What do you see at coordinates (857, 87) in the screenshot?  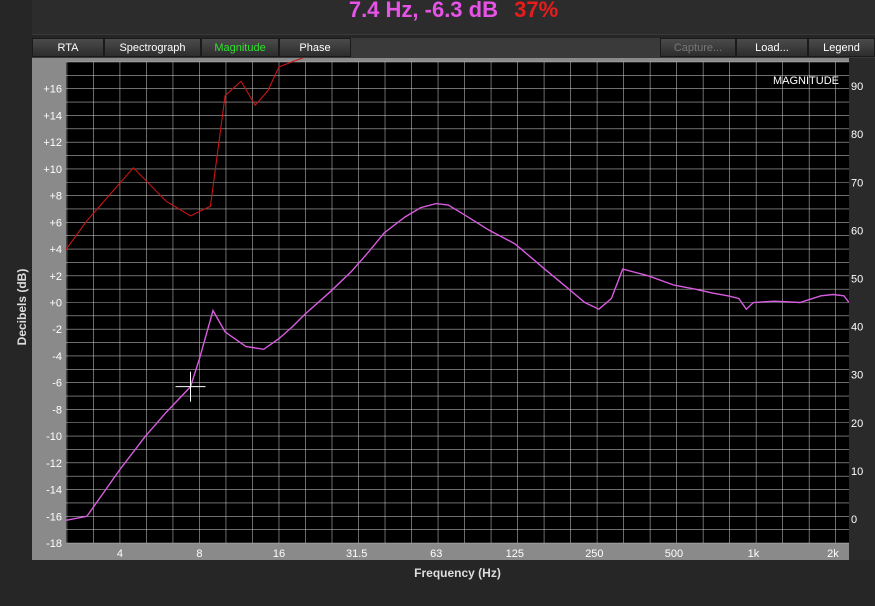 I see `y2-tick-label: 90` at bounding box center [857, 87].